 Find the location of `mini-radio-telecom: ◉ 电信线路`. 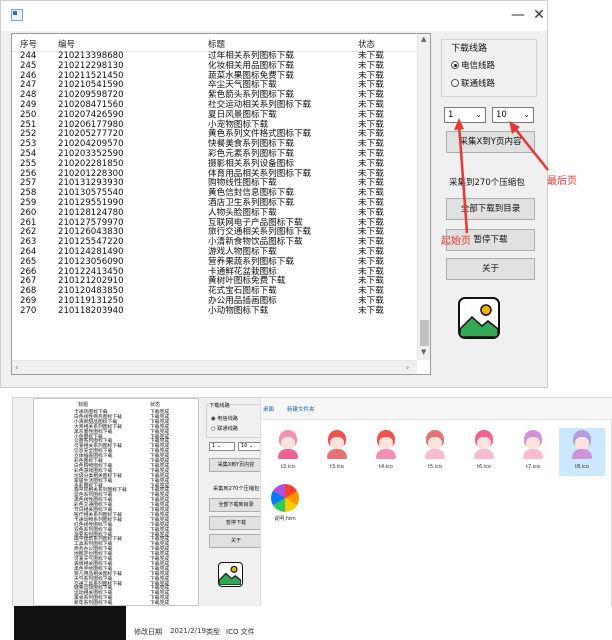

mini-radio-telecom: ◉ 电信线路 is located at coordinates (224, 418).